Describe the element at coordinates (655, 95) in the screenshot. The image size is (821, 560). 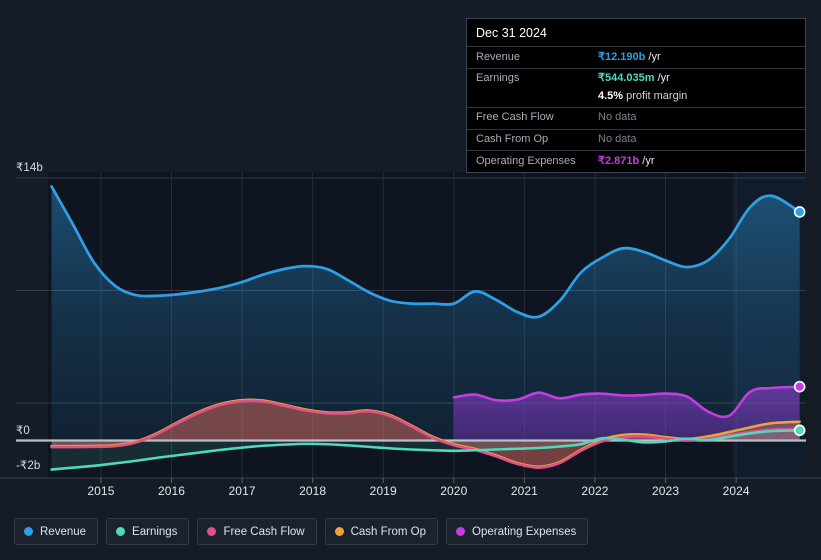
I see `tooltip-row-unit: profit margin` at that location.